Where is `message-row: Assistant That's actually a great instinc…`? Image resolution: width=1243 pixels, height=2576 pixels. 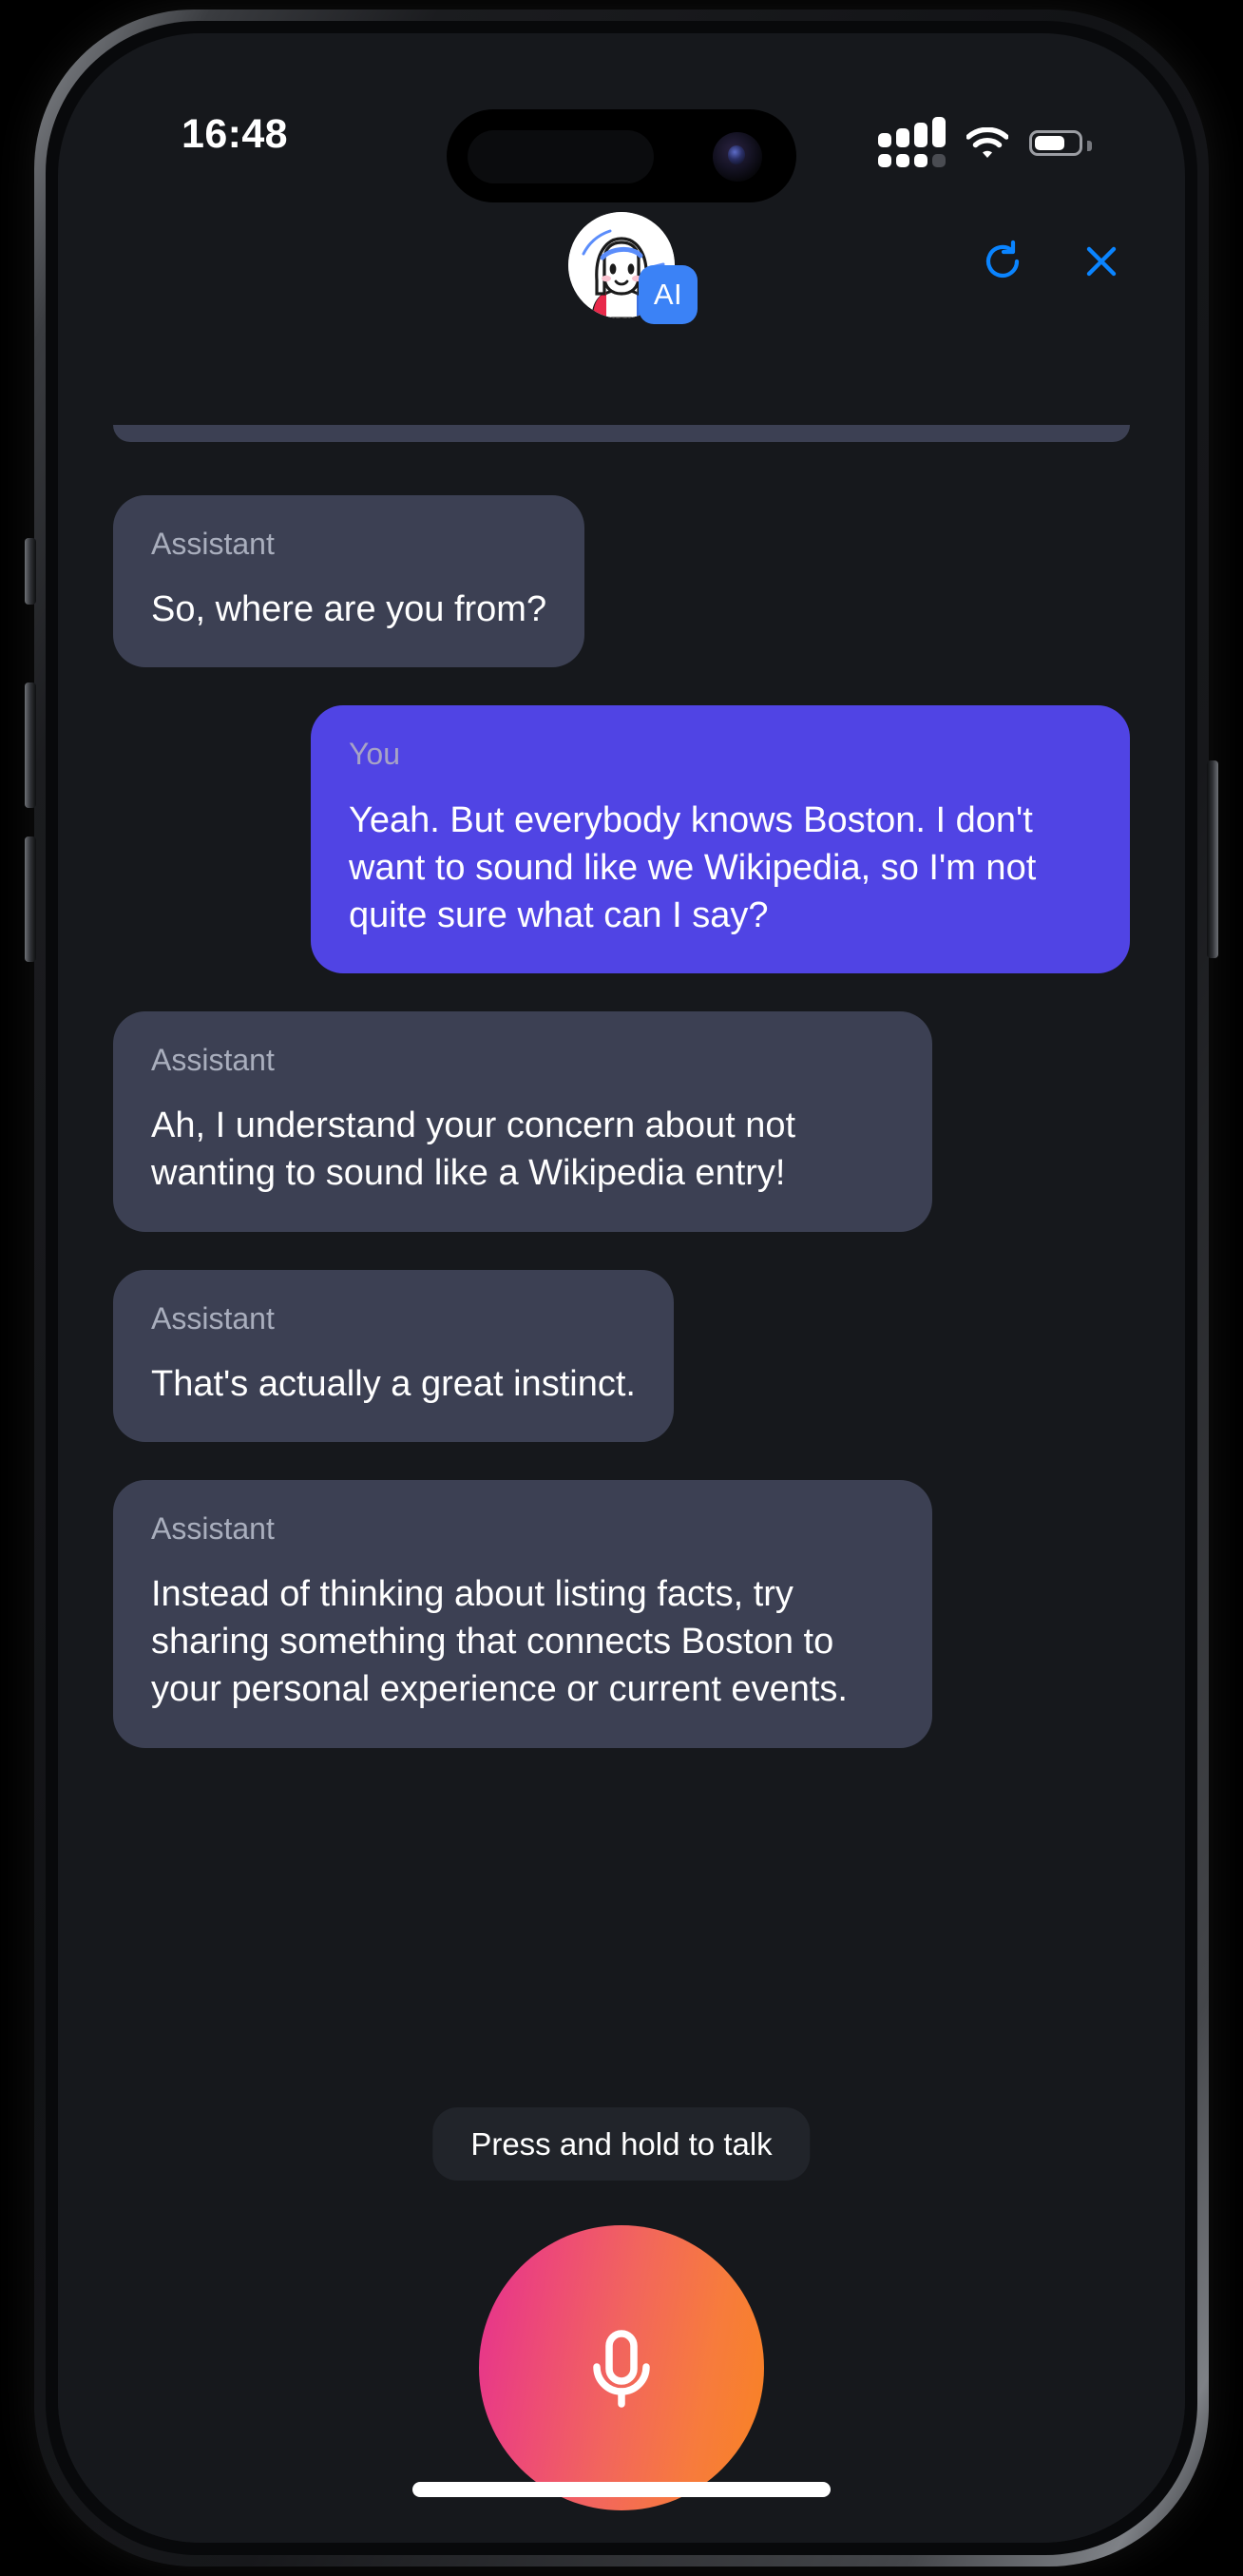 message-row: Assistant That's actually a great instinc… is located at coordinates (621, 1355).